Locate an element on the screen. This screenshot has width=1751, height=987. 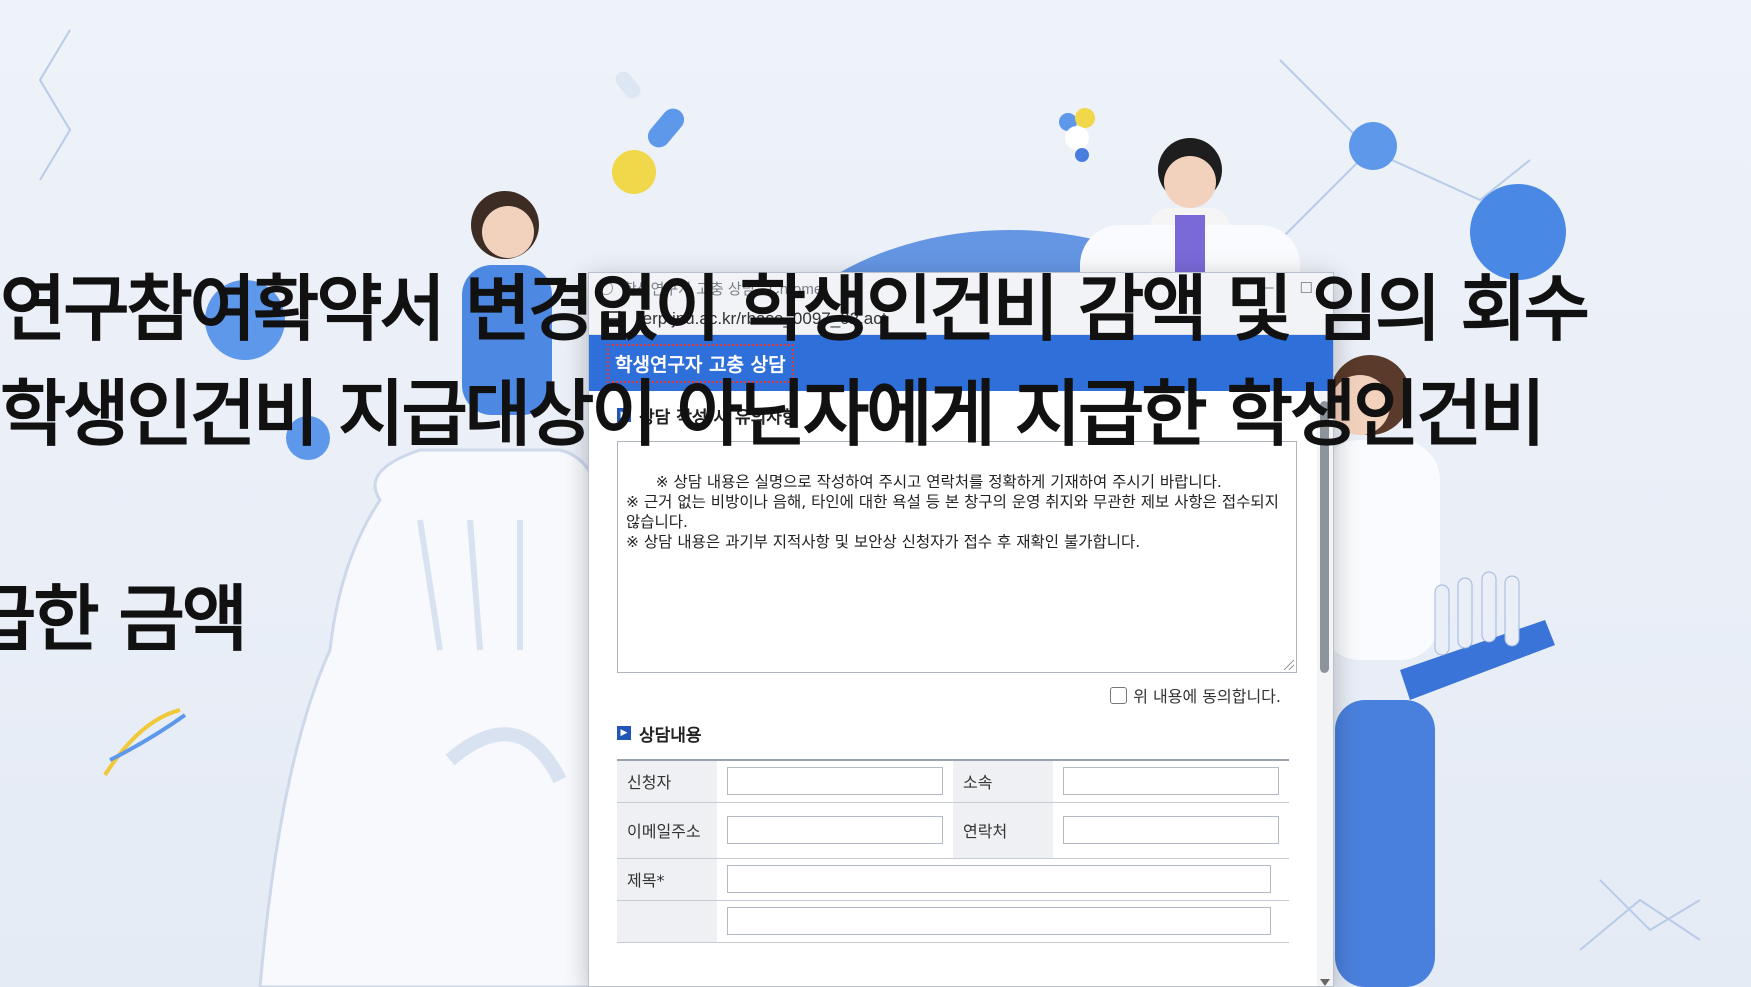
agree-label: 위 내용에 동의합니다. is located at coordinates (1207, 695).